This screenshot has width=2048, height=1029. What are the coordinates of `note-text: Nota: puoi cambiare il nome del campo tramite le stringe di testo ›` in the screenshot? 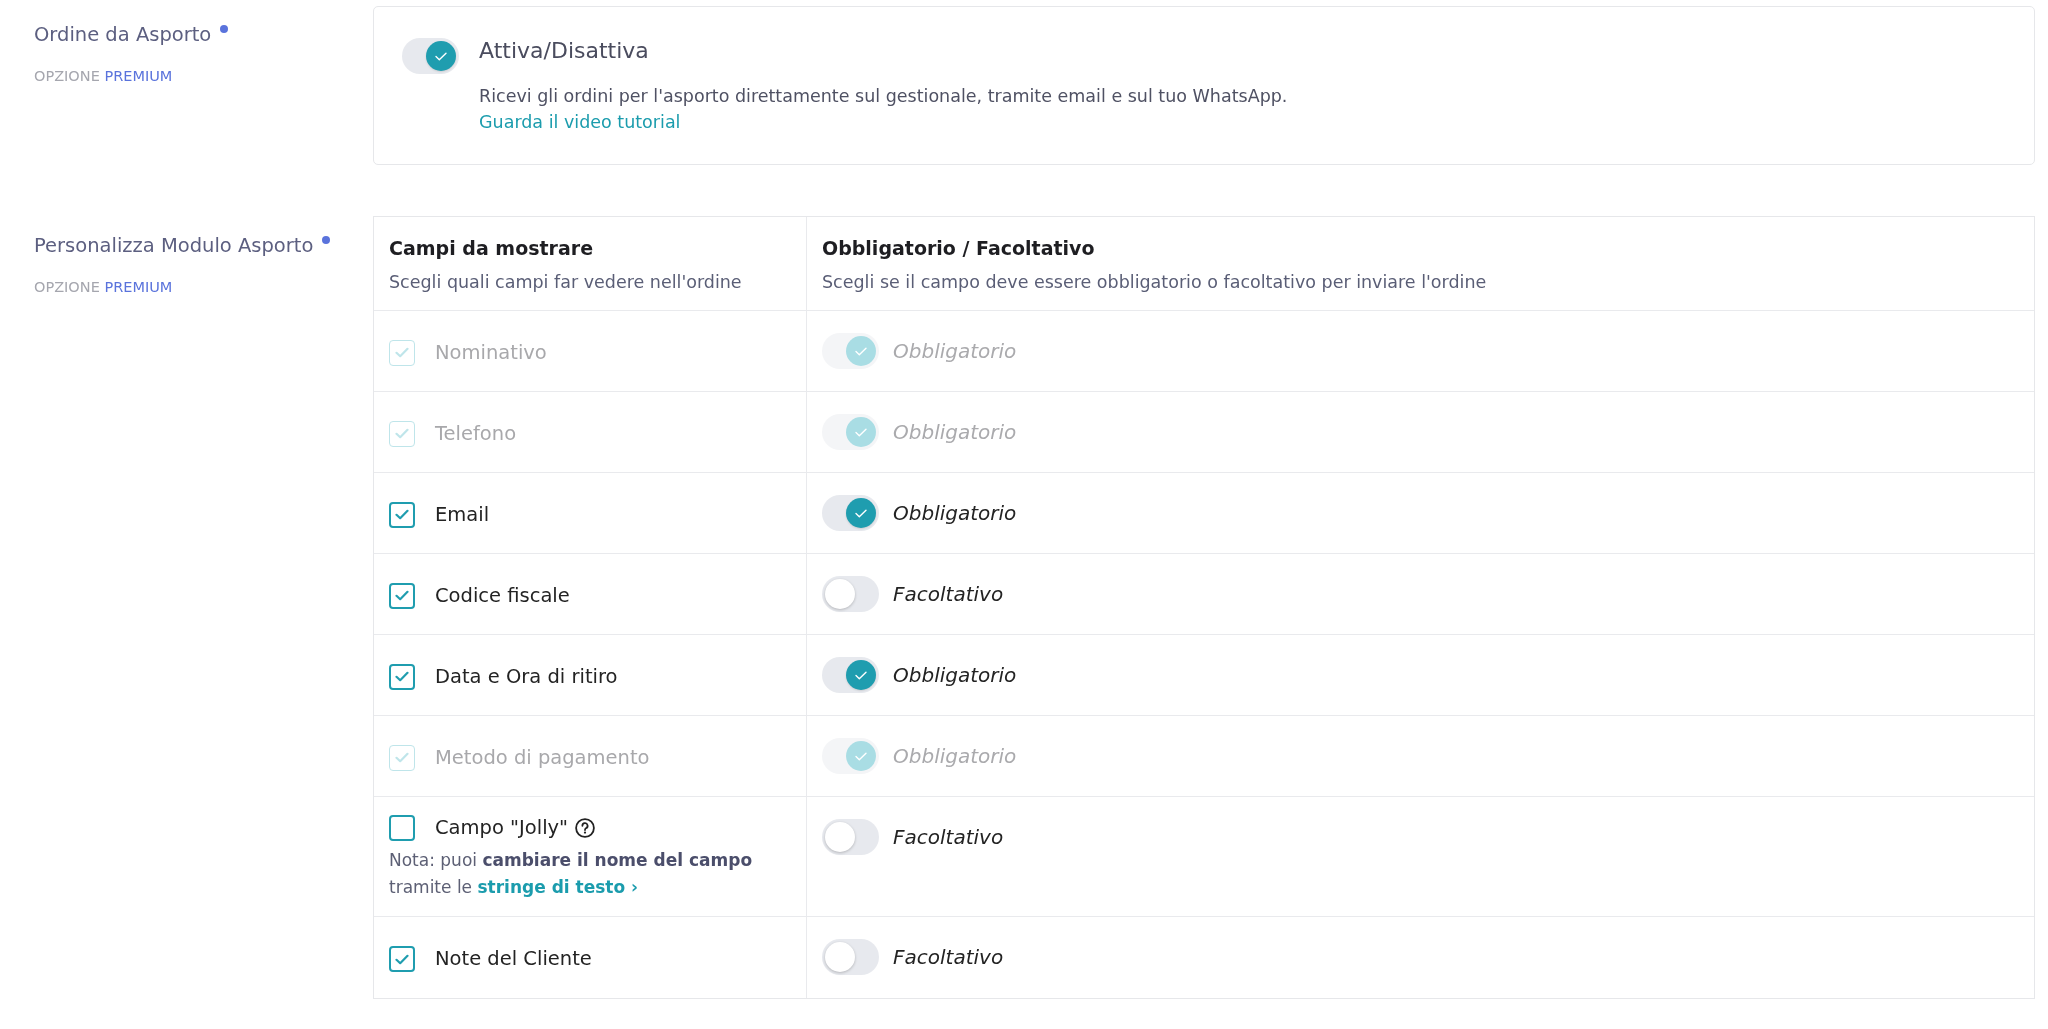 It's located at (571, 874).